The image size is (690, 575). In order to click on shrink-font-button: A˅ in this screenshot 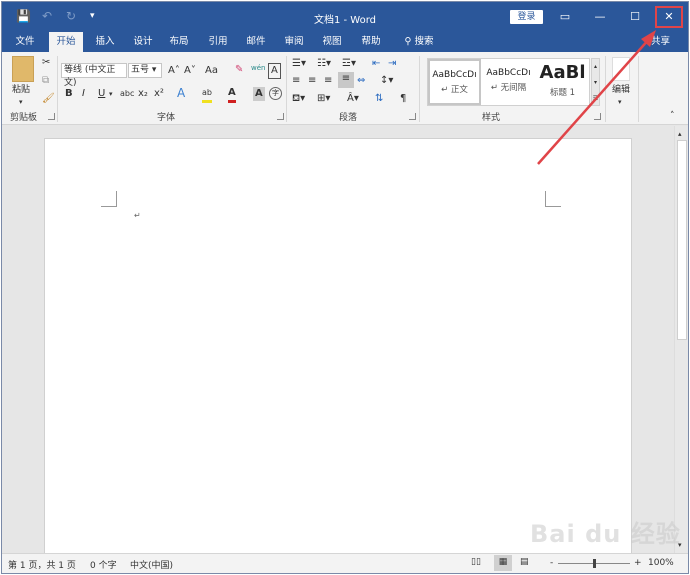, I will do `click(190, 71)`.